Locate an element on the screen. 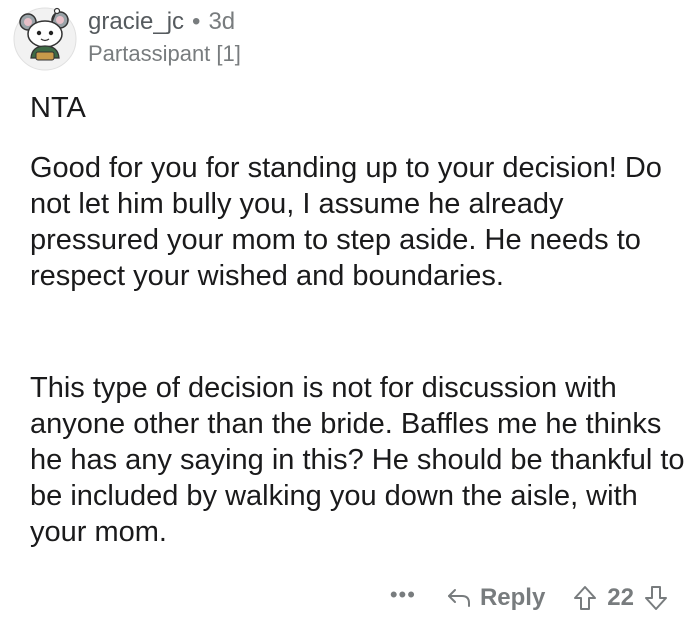 The width and height of the screenshot is (700, 626). username-link: gracie_jc is located at coordinates (136, 22).